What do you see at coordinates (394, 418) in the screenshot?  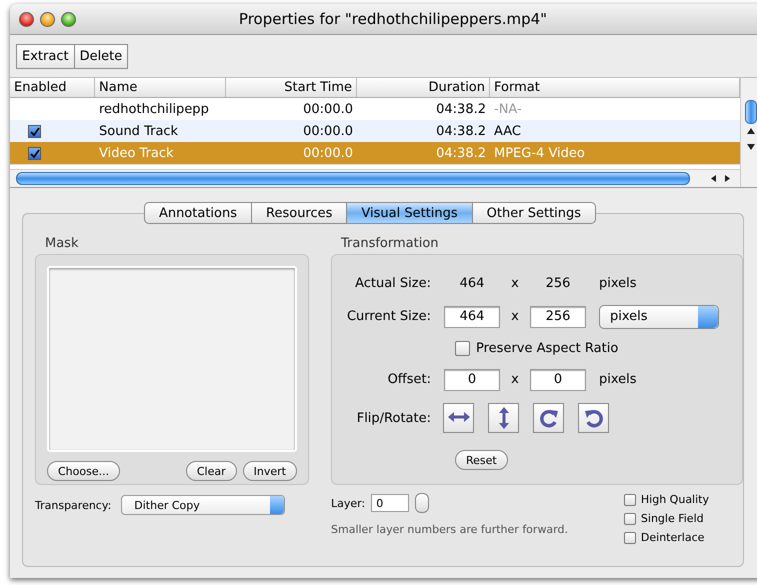 I see `field-label: Flip/Rotate:` at bounding box center [394, 418].